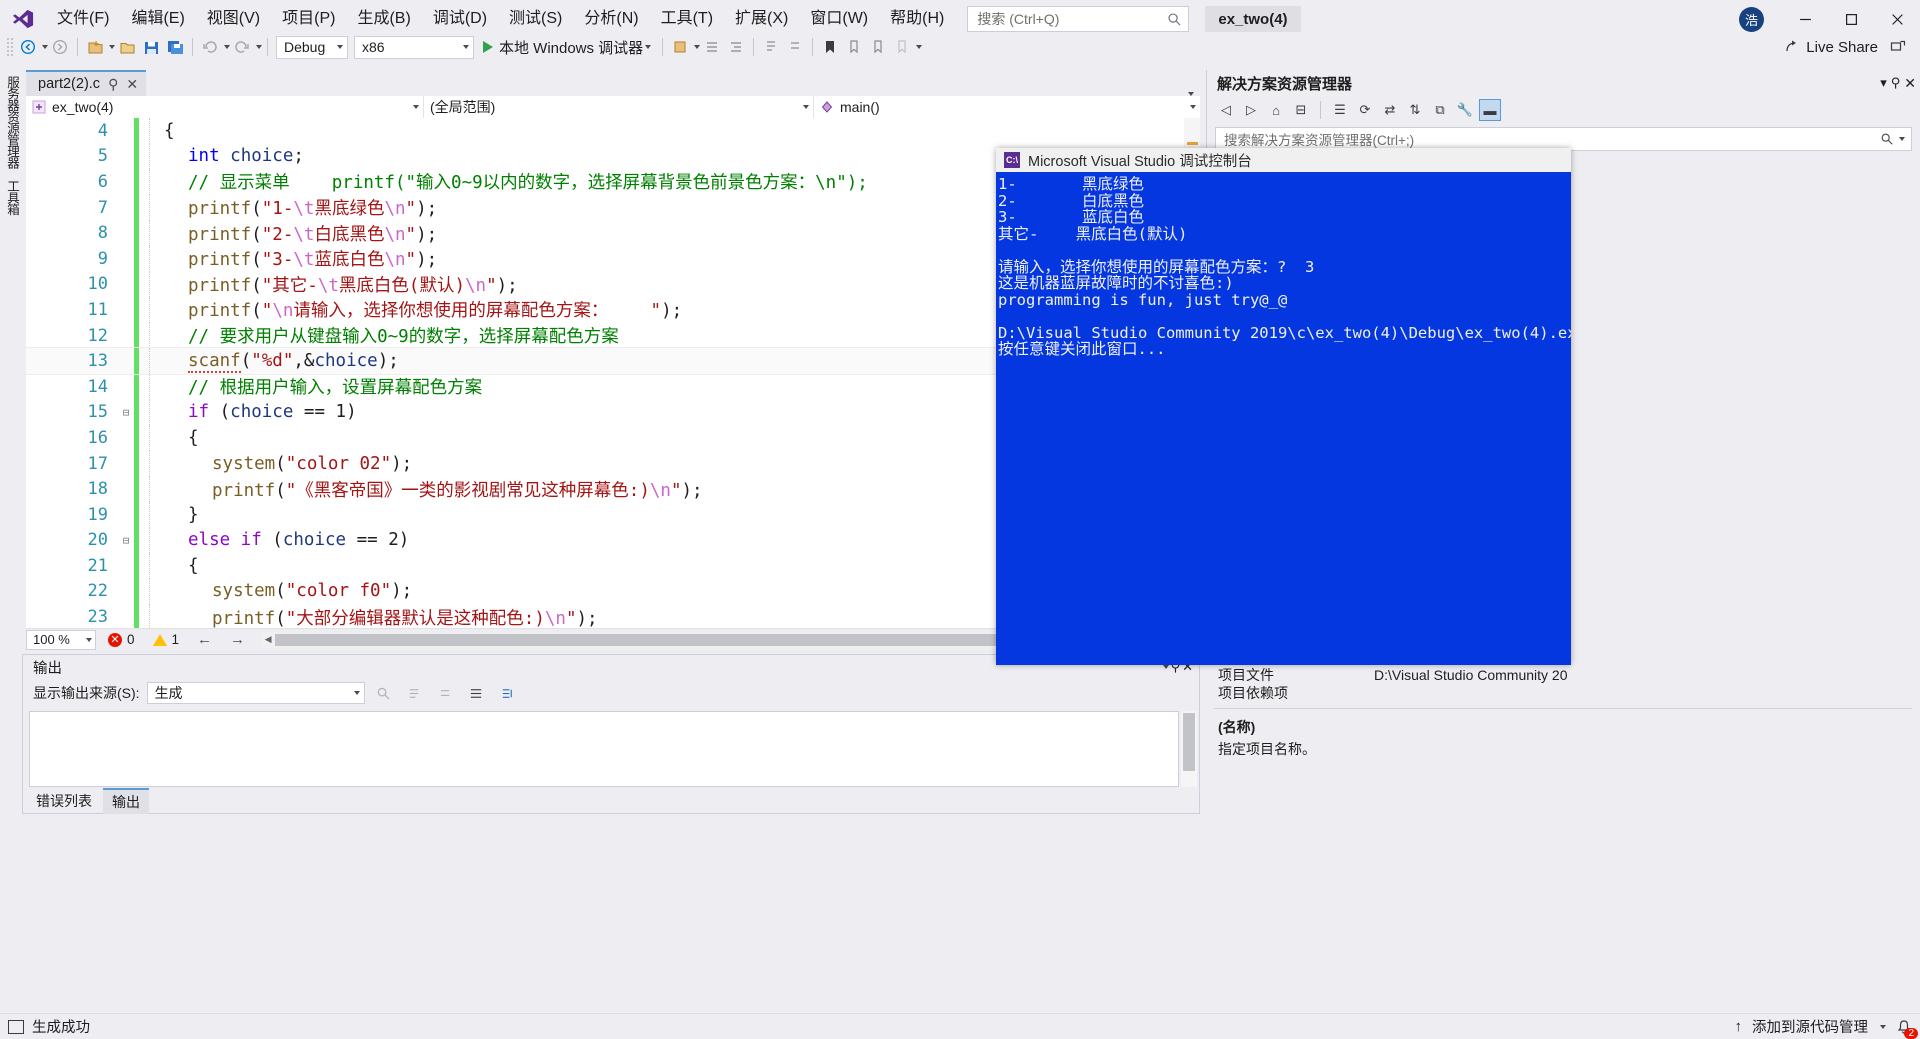  What do you see at coordinates (255, 693) in the screenshot?
I see `output-source-dropdown: 生成` at bounding box center [255, 693].